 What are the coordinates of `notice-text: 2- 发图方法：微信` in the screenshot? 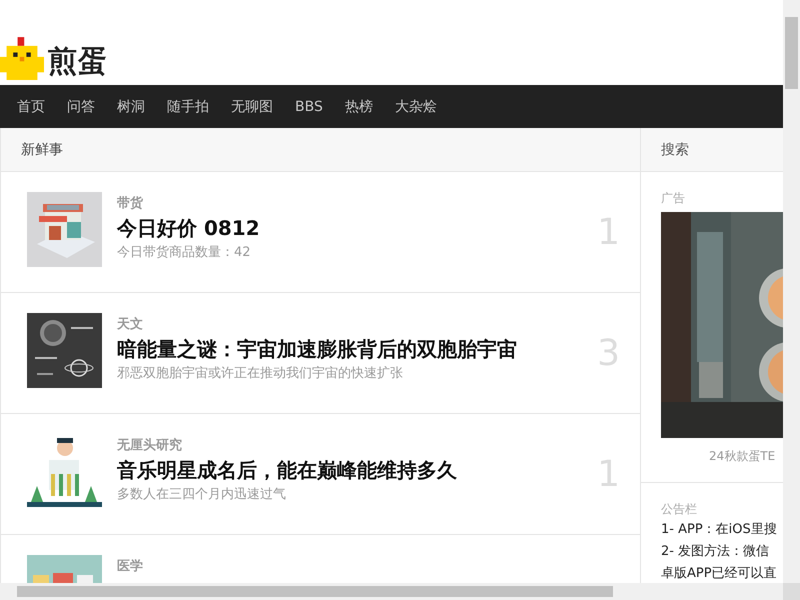 It's located at (715, 552).